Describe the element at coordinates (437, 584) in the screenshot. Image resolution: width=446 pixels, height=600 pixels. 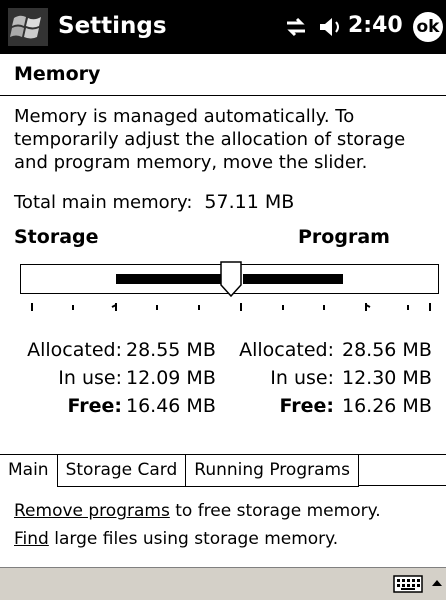
I see `up-arrow-icon` at that location.